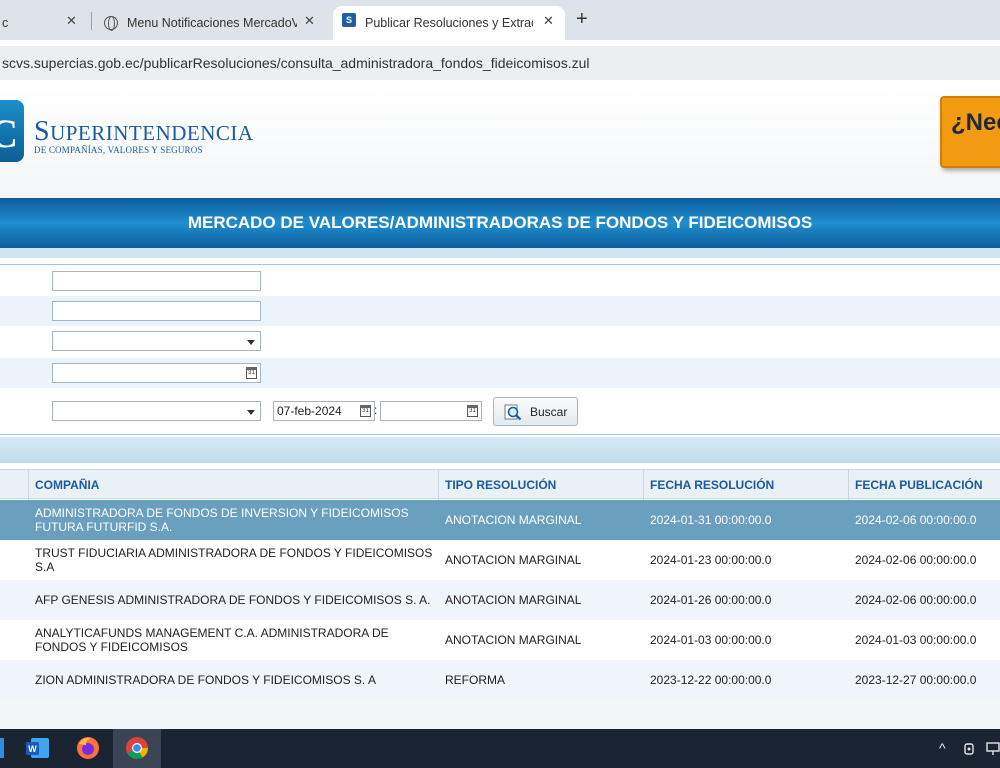  I want to click on logo-mark: C, so click(12, 131).